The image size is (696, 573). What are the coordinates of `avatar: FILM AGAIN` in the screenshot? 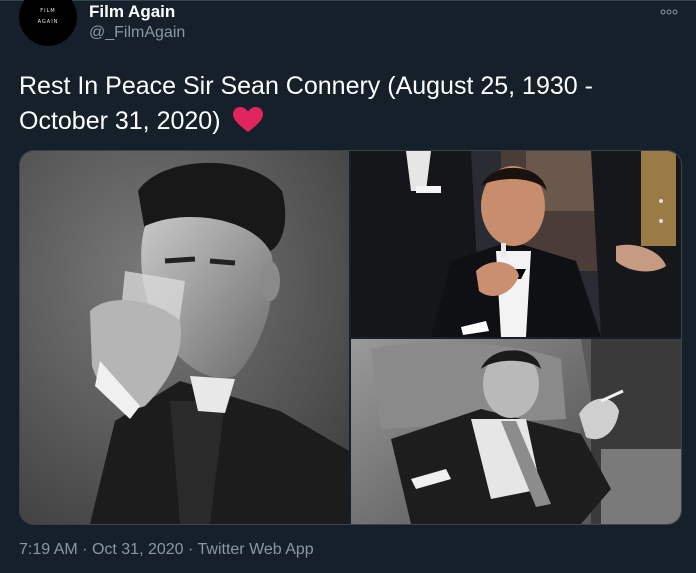 It's located at (48, 23).